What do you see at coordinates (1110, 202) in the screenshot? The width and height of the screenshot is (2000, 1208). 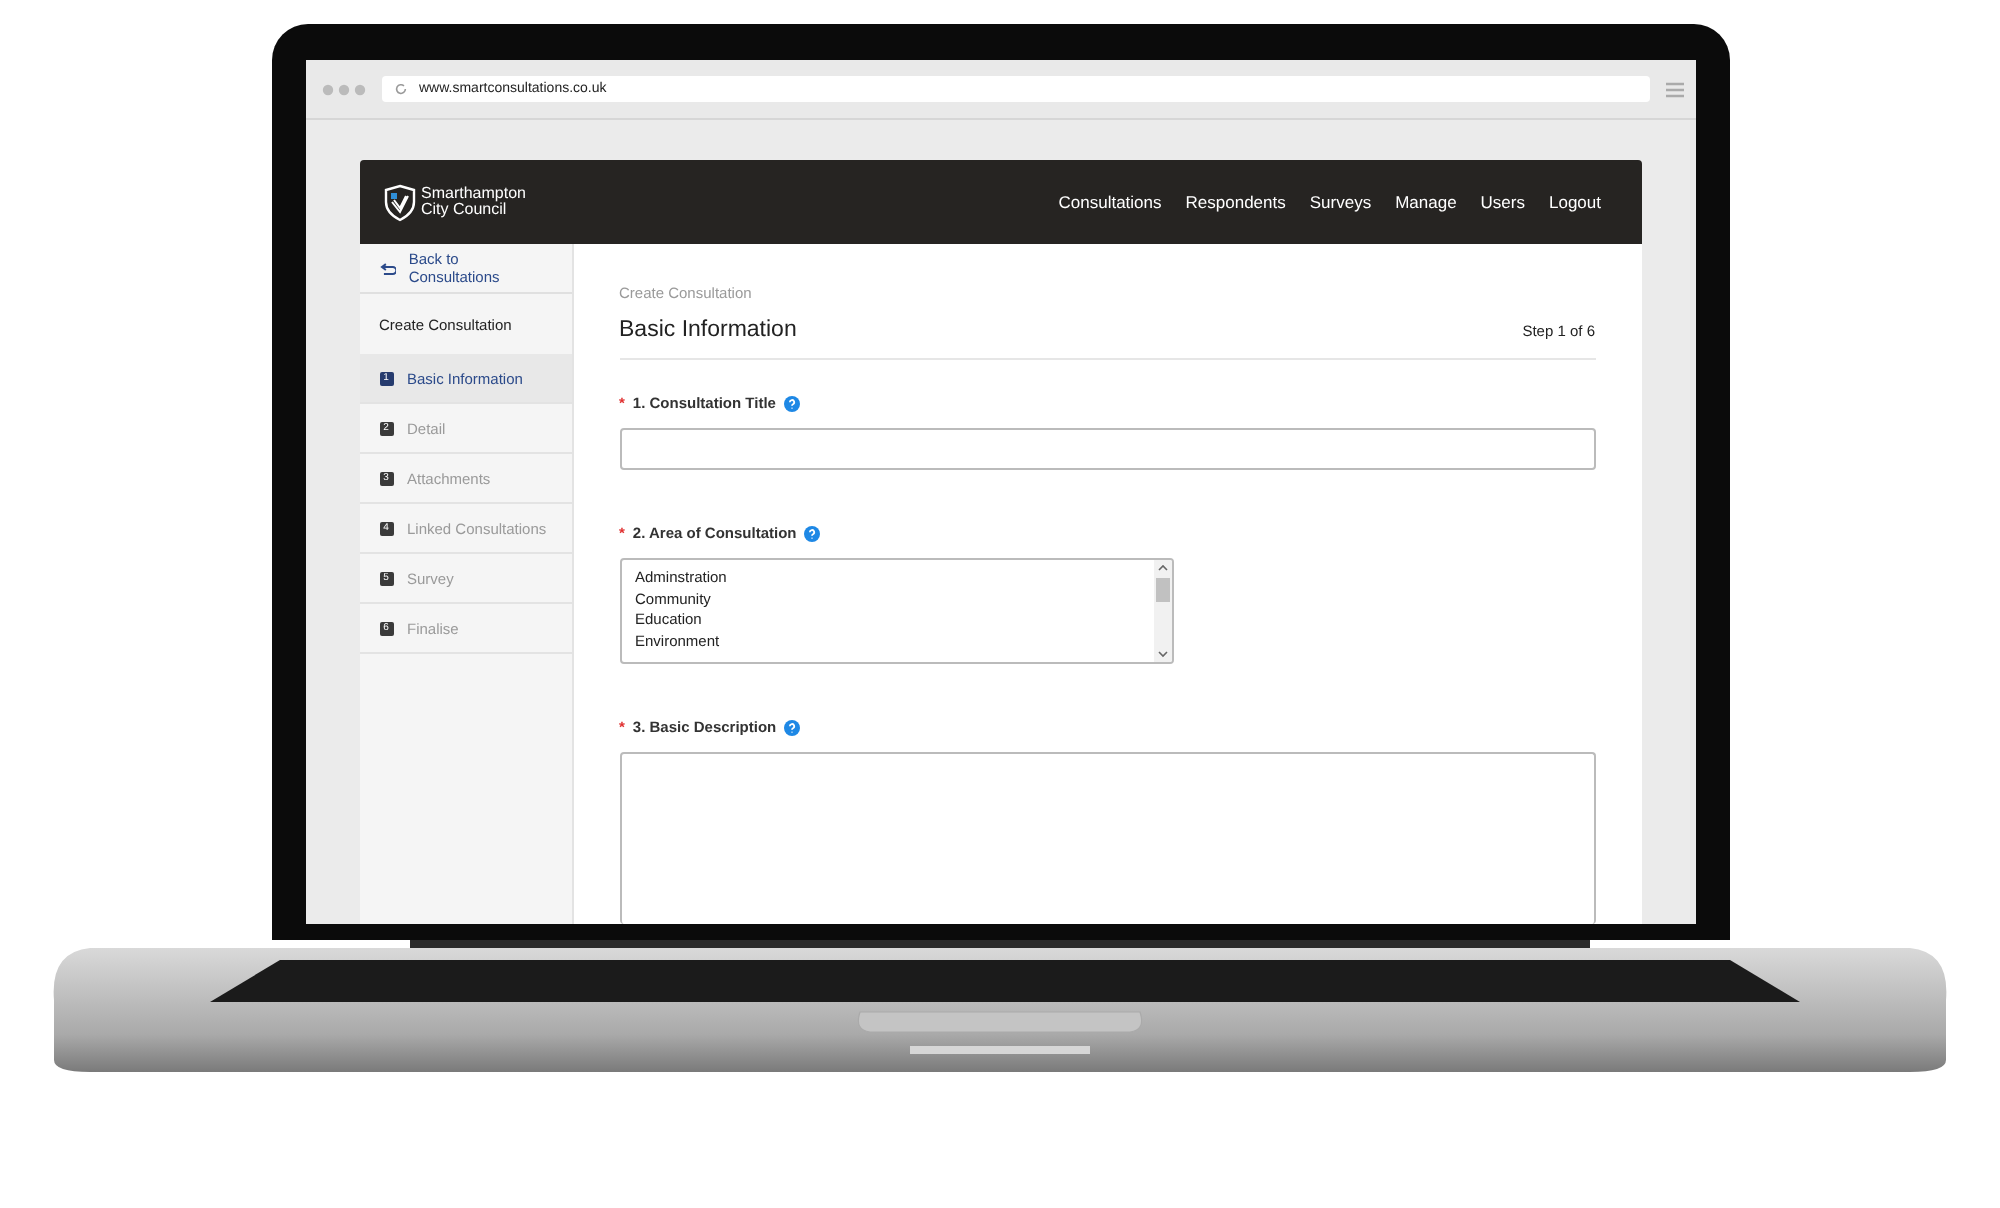 I see `nav-link: Consultations` at bounding box center [1110, 202].